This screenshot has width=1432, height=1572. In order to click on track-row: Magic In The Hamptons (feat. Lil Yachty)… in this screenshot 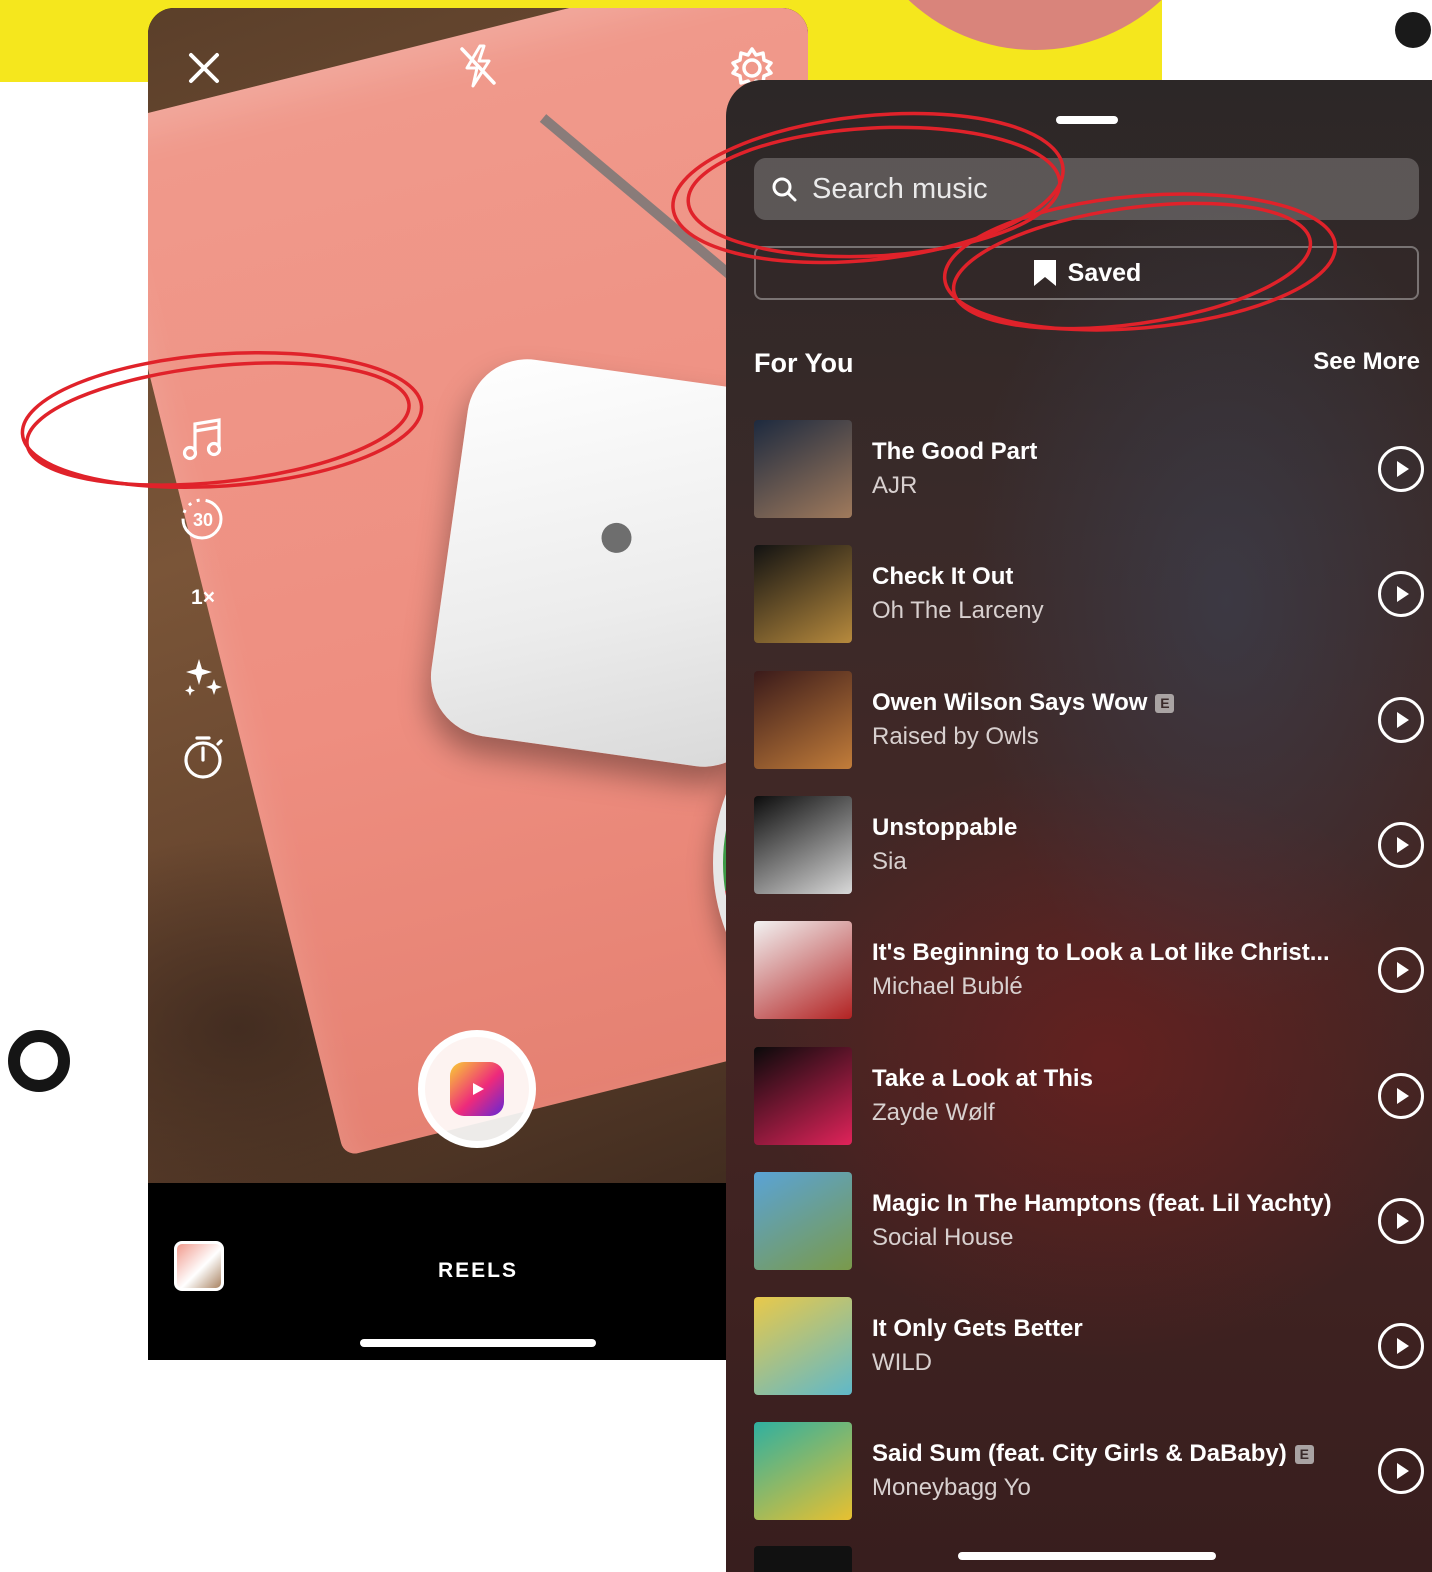, I will do `click(1093, 1220)`.